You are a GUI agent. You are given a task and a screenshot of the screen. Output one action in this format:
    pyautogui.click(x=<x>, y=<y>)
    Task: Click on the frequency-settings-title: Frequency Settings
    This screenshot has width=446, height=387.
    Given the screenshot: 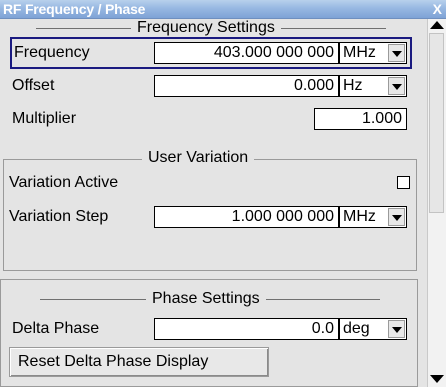 What is the action you would take?
    pyautogui.click(x=206, y=28)
    